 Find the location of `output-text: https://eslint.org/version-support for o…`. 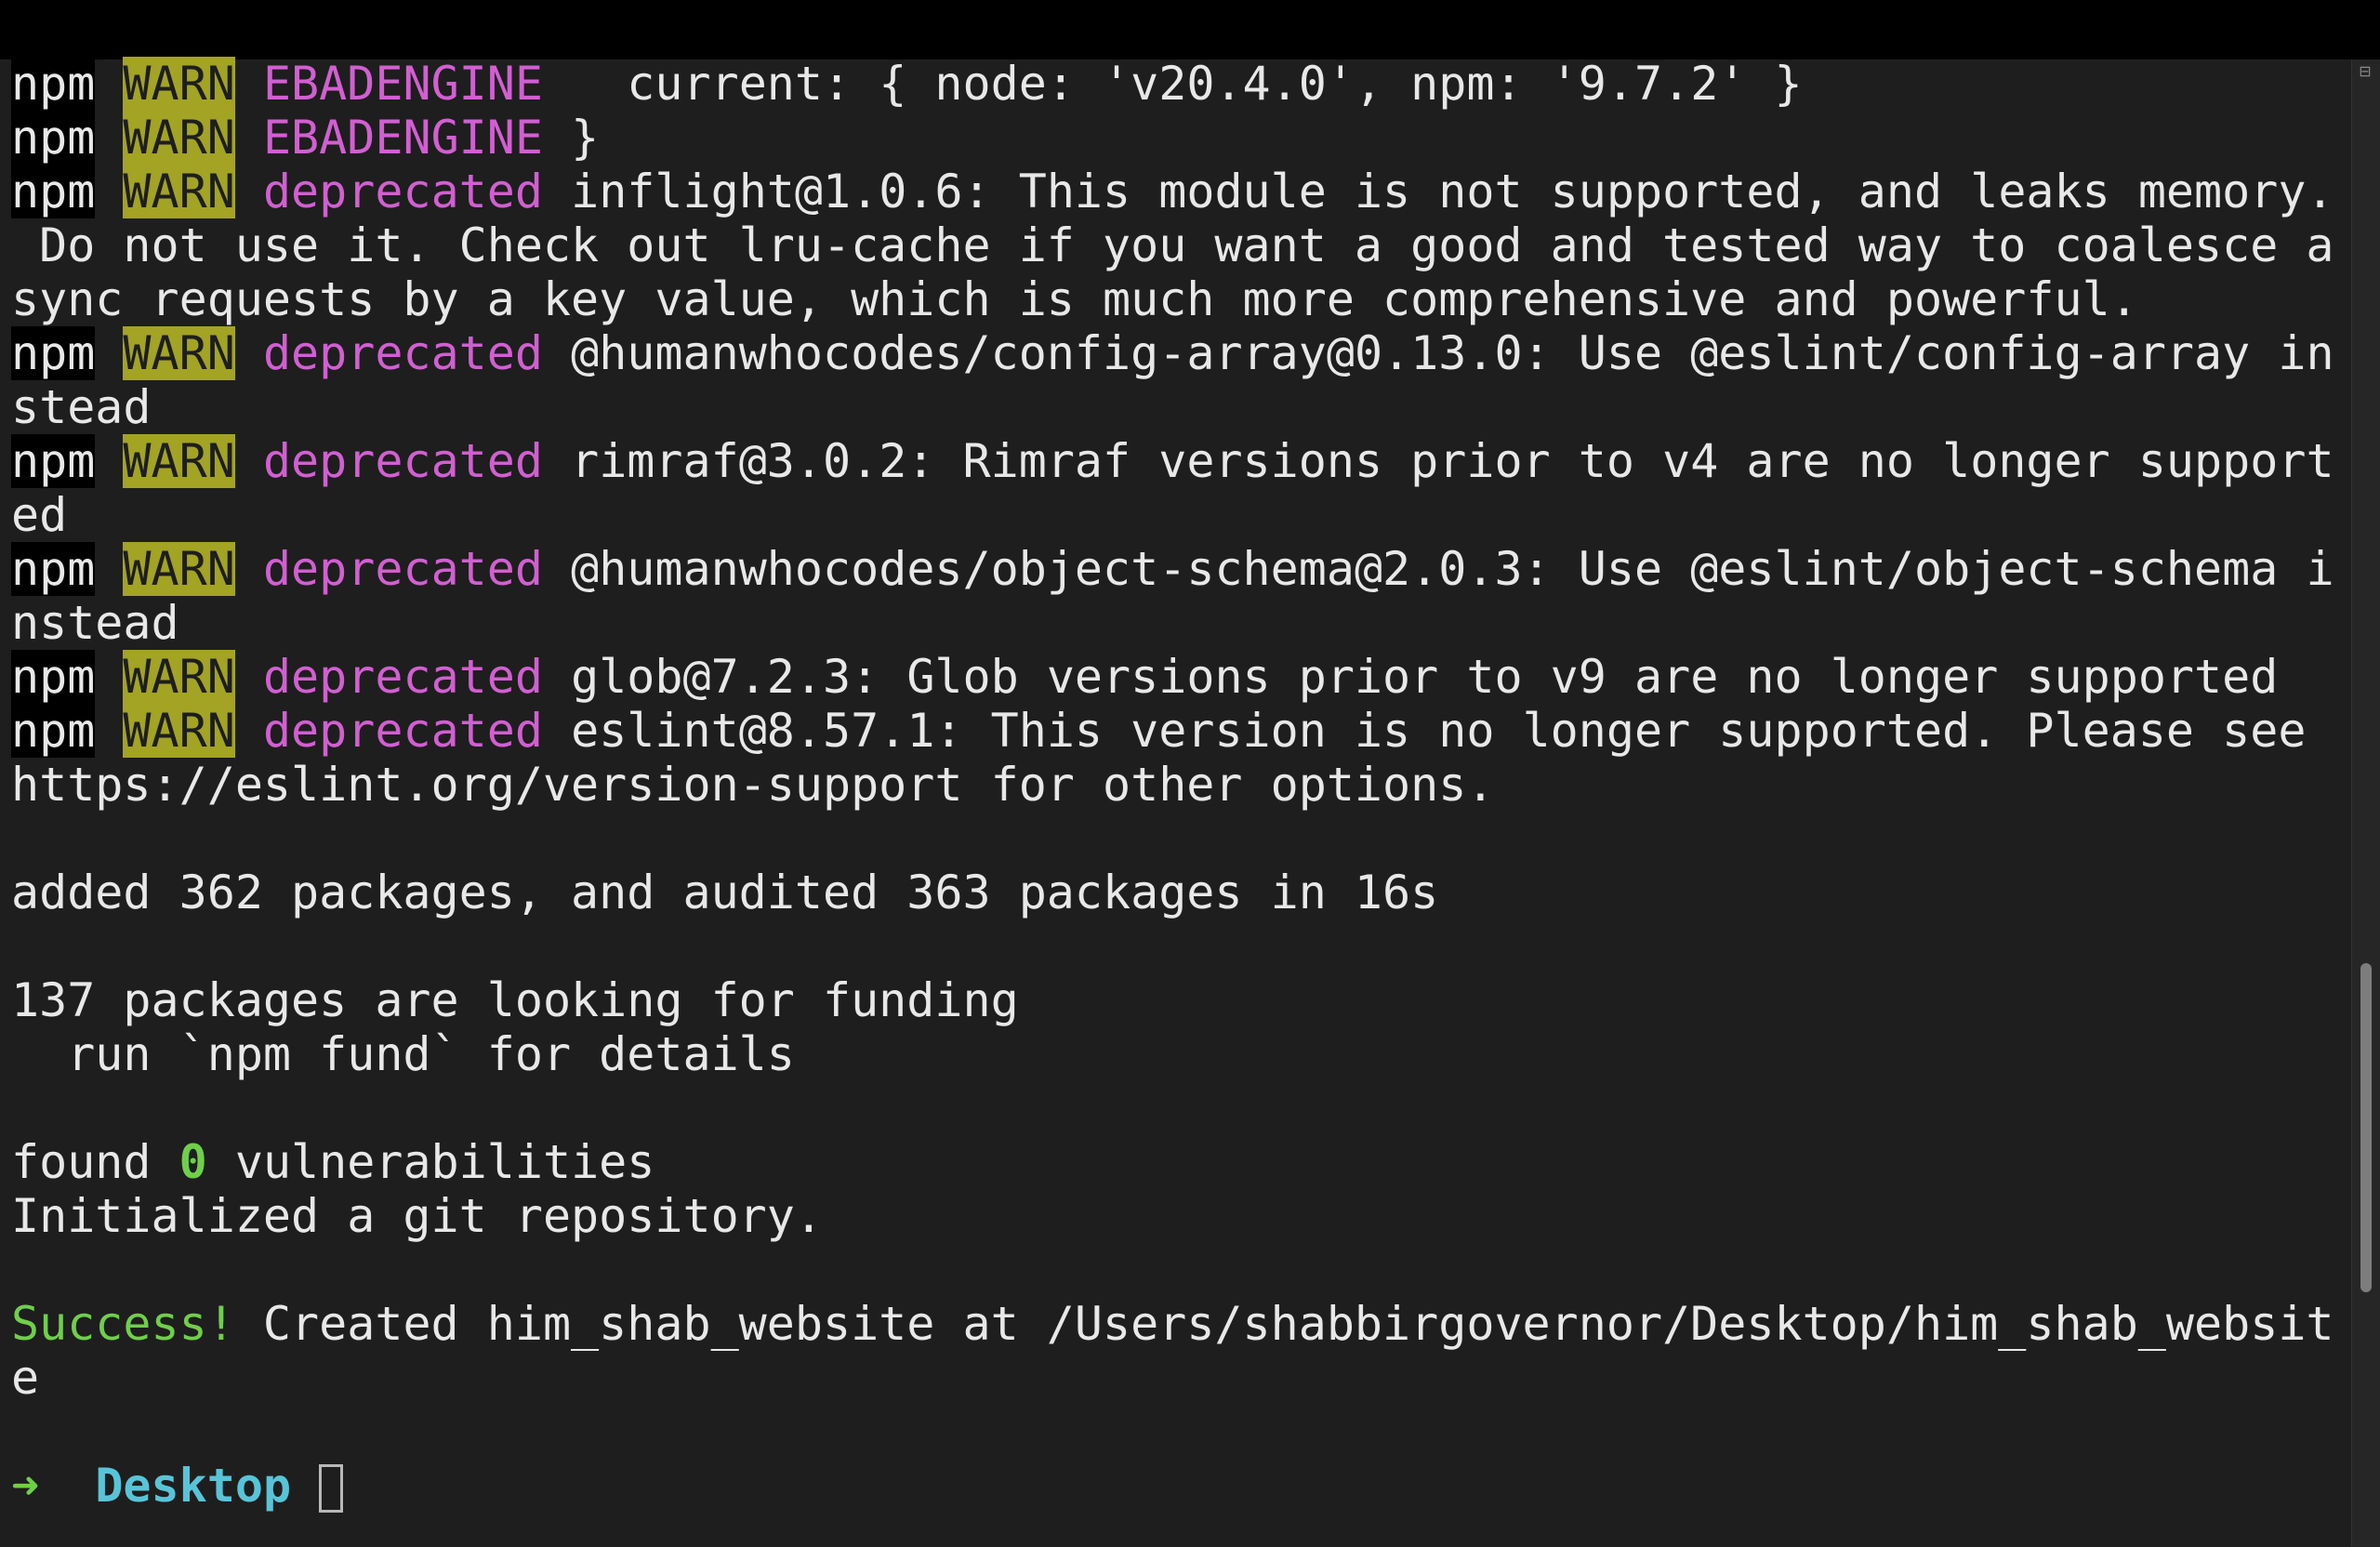

output-text: https://eslint.org/version-support for o… is located at coordinates (753, 785).